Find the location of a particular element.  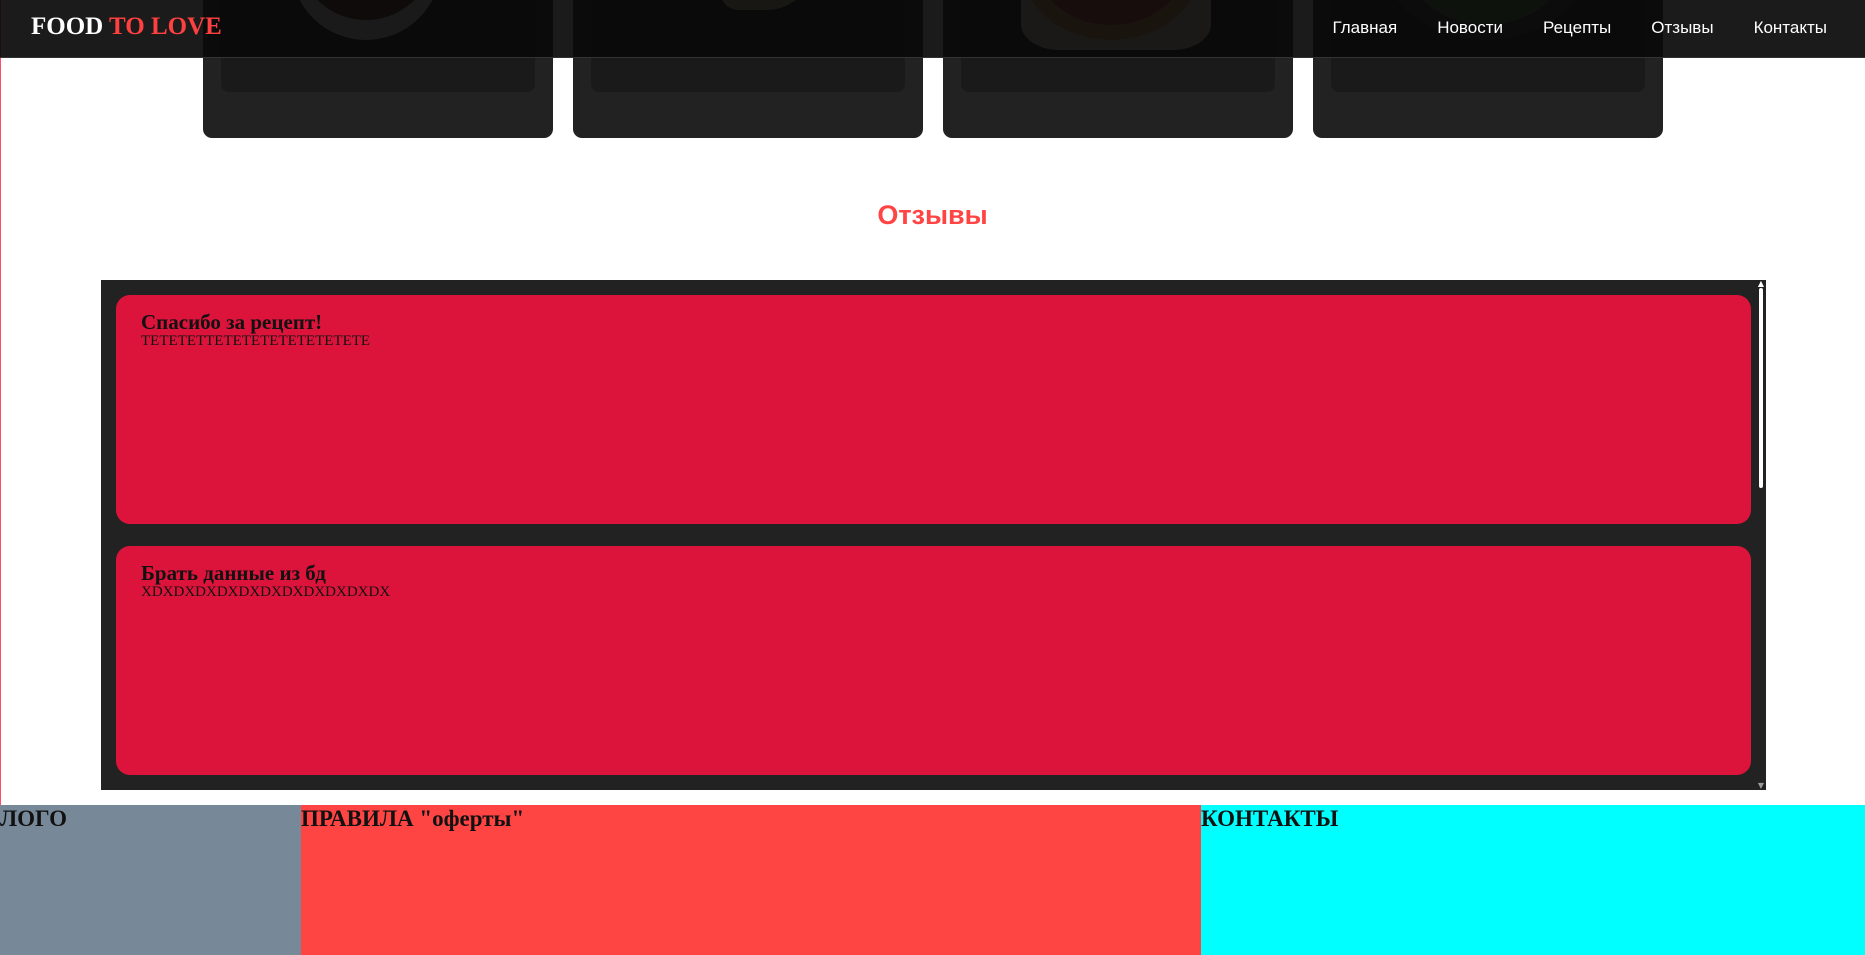

scrollbar-thumb is located at coordinates (1761, 388).